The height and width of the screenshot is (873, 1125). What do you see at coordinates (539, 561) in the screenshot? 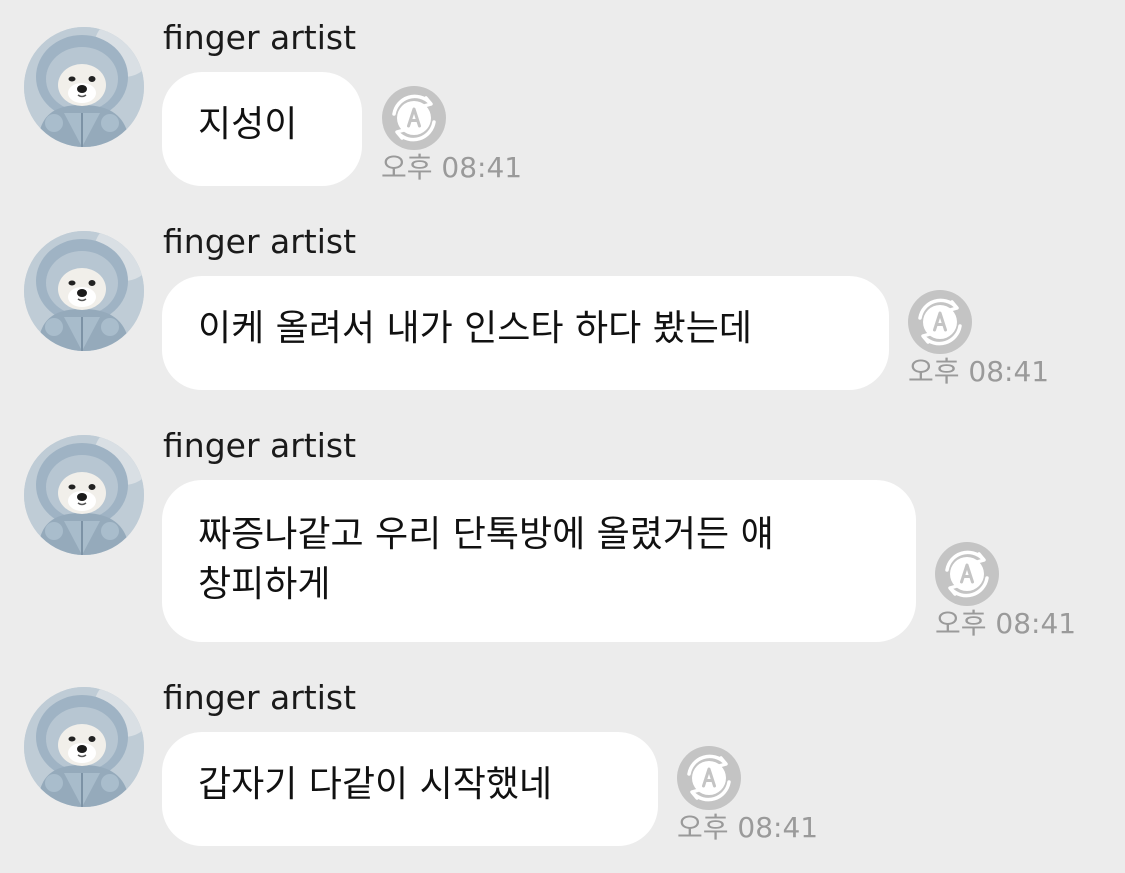
I see `message-bubble: 짜증나같고 우리 단톡방에 올렸거든 얘 창피하게` at bounding box center [539, 561].